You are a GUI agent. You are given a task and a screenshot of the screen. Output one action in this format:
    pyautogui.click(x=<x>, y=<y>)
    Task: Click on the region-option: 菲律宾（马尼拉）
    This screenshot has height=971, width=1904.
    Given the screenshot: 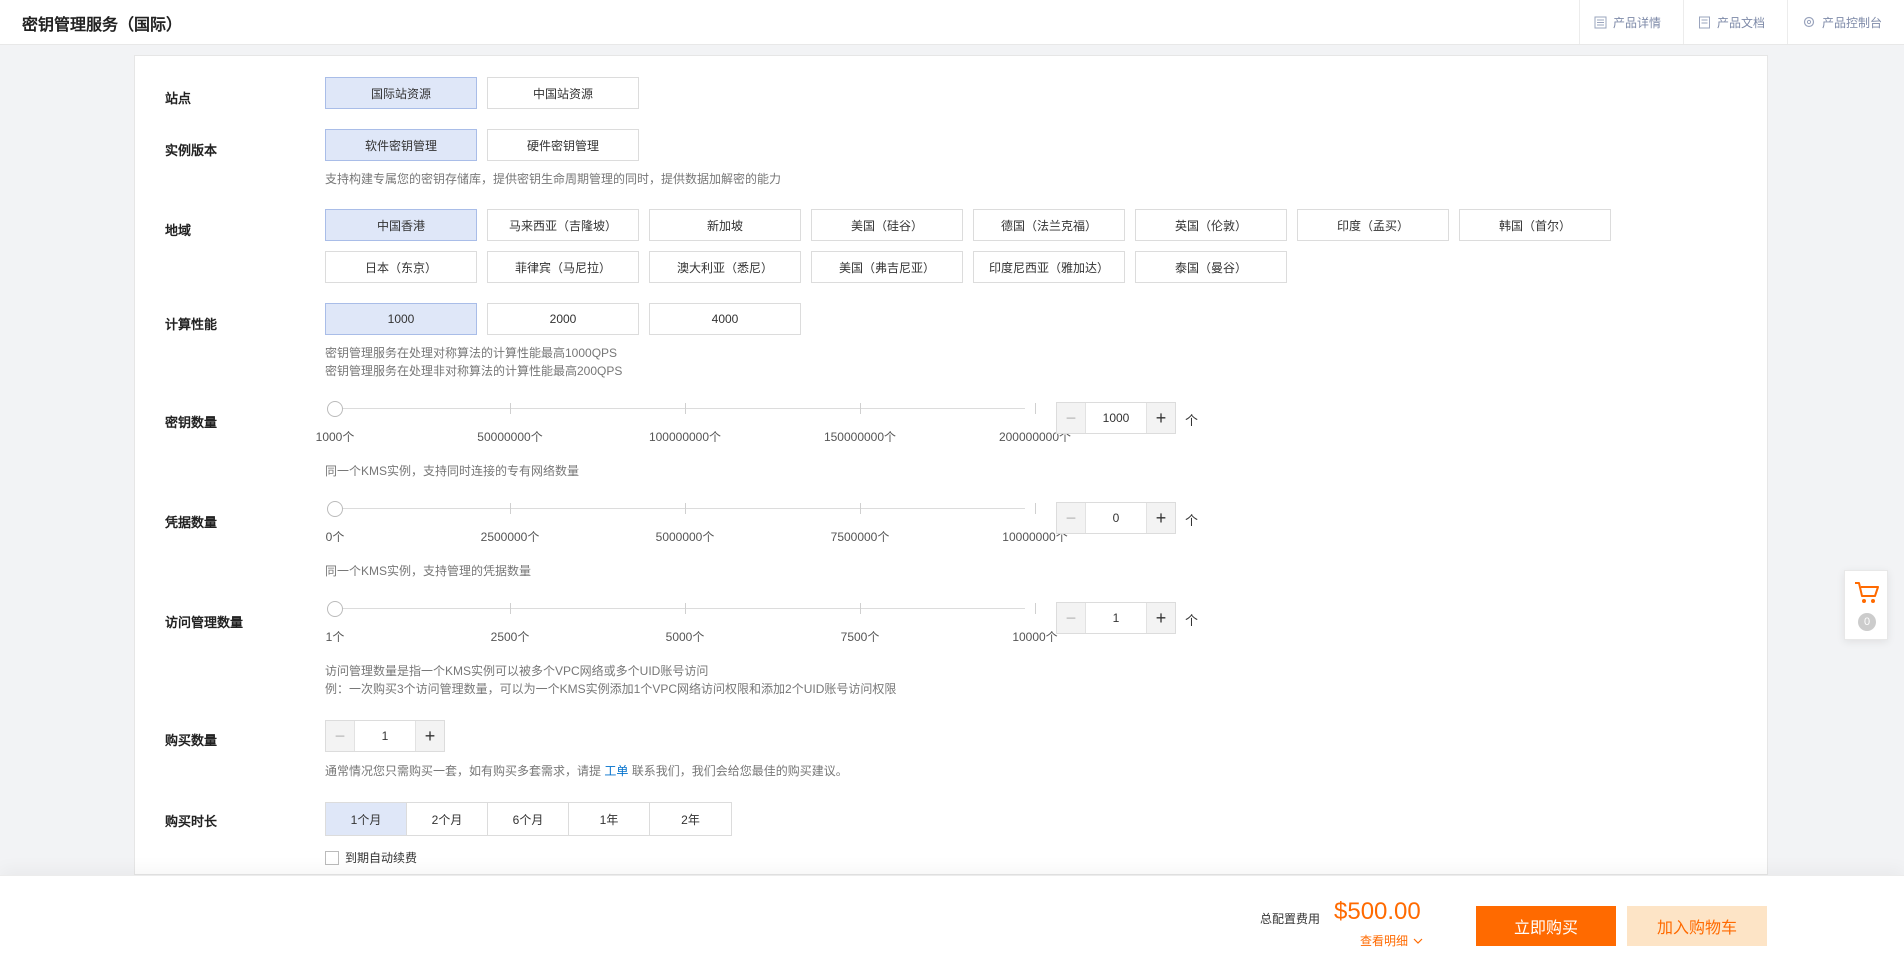 What is the action you would take?
    pyautogui.click(x=563, y=267)
    